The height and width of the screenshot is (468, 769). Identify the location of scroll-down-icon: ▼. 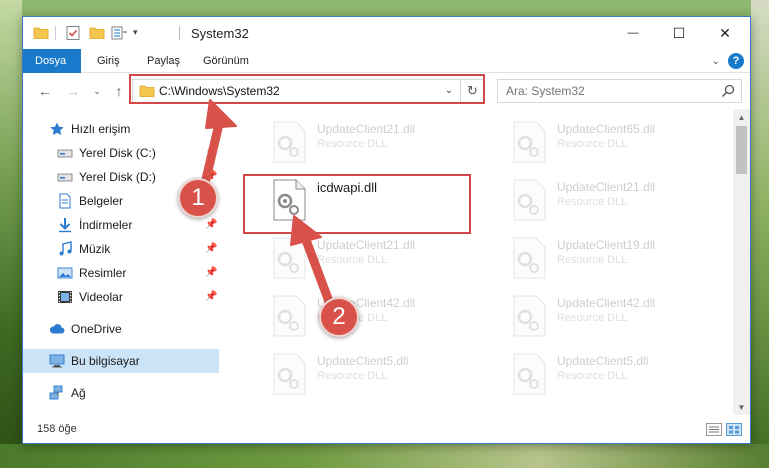
(741, 407).